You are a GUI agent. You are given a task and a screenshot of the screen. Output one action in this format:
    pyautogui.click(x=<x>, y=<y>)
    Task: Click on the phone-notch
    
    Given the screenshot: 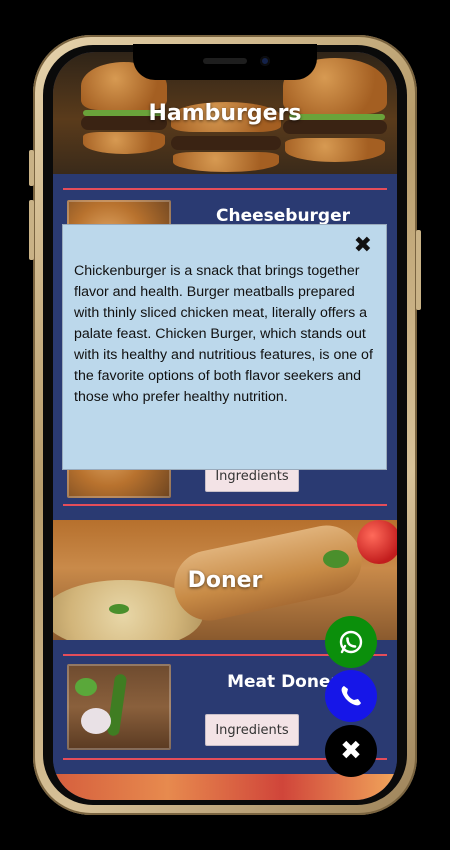 What is the action you would take?
    pyautogui.click(x=225, y=62)
    